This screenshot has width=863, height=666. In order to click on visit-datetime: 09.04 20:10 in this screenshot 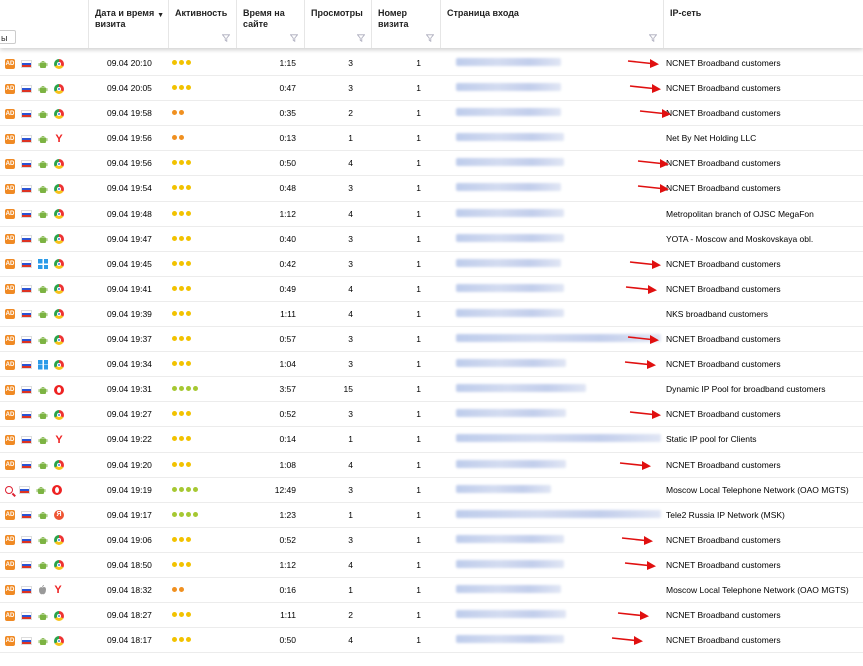, I will do `click(129, 63)`.